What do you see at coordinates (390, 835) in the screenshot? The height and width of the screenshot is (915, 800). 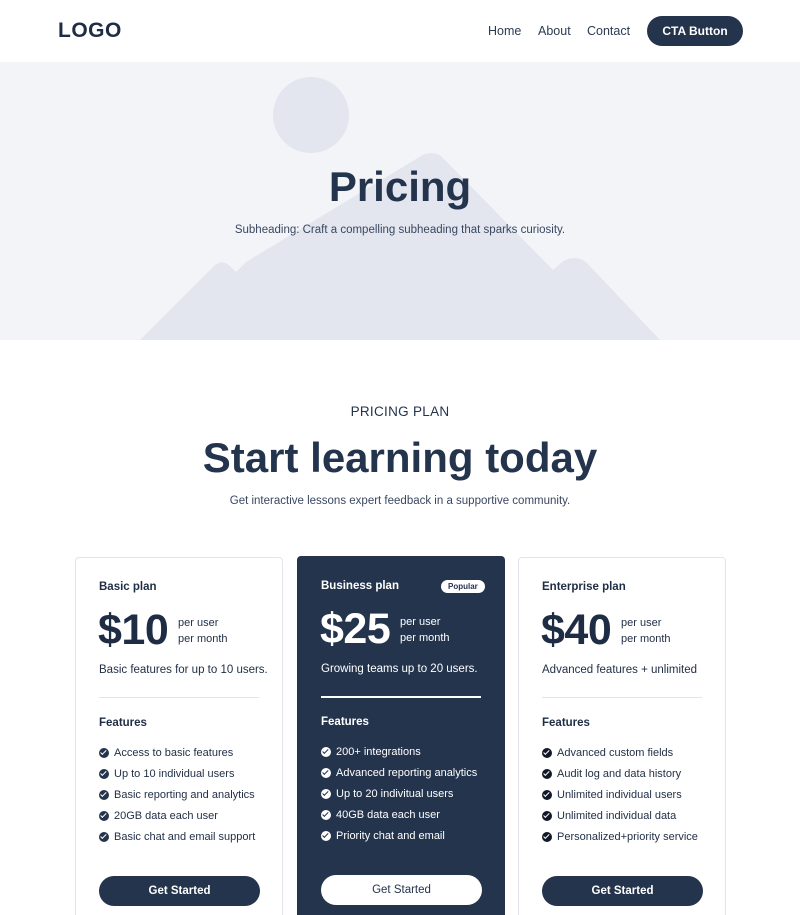 I see `feature-label: Priority chat and email` at bounding box center [390, 835].